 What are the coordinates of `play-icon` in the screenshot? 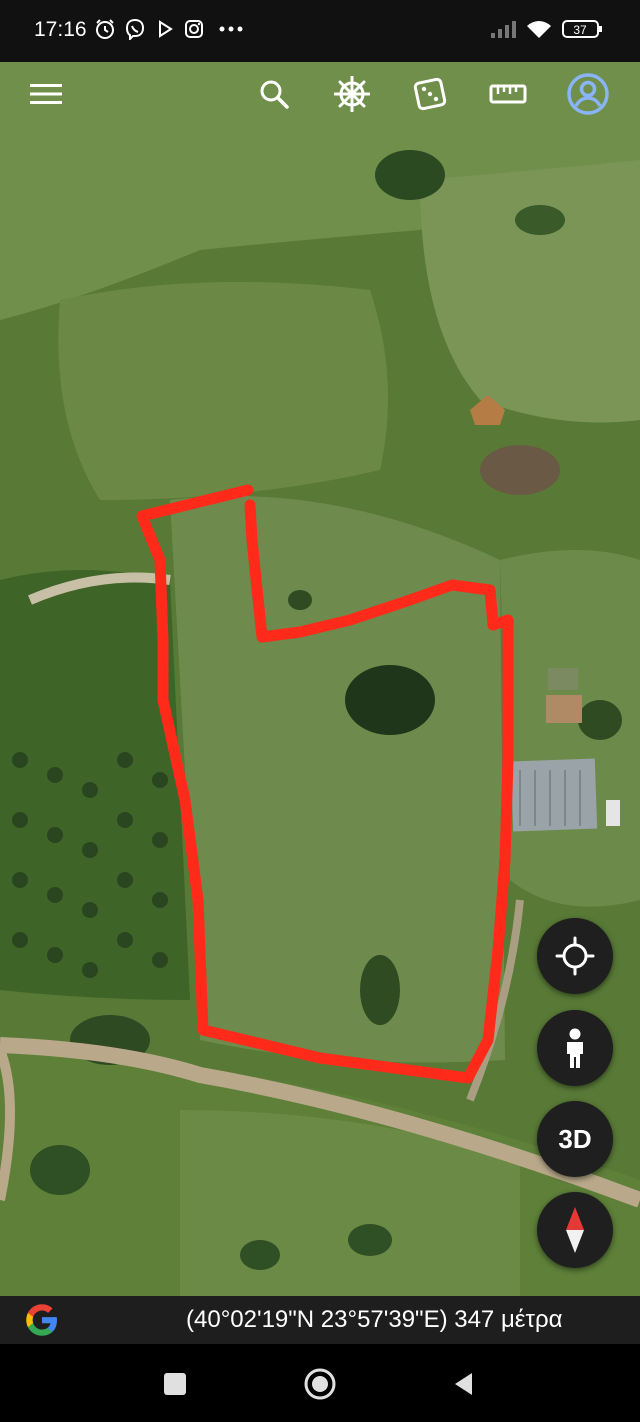 It's located at (165, 29).